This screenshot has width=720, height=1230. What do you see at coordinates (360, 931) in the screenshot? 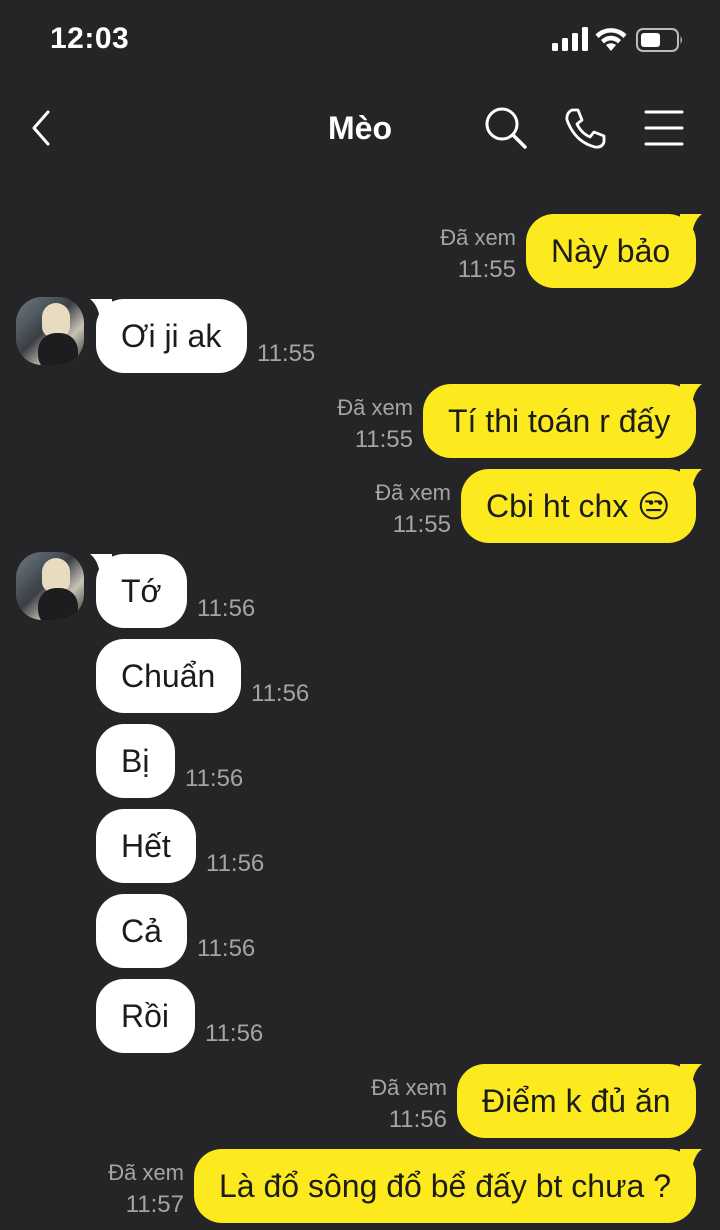
I see `received-message: Cả 11:56` at bounding box center [360, 931].